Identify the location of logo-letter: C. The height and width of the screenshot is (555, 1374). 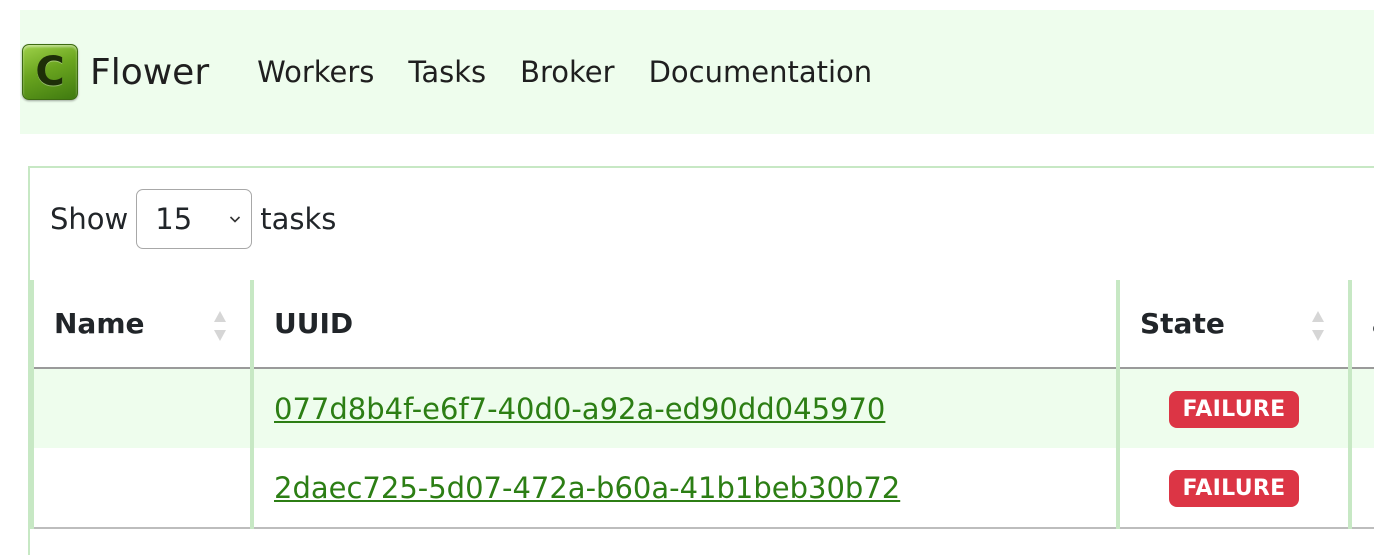
(50, 72).